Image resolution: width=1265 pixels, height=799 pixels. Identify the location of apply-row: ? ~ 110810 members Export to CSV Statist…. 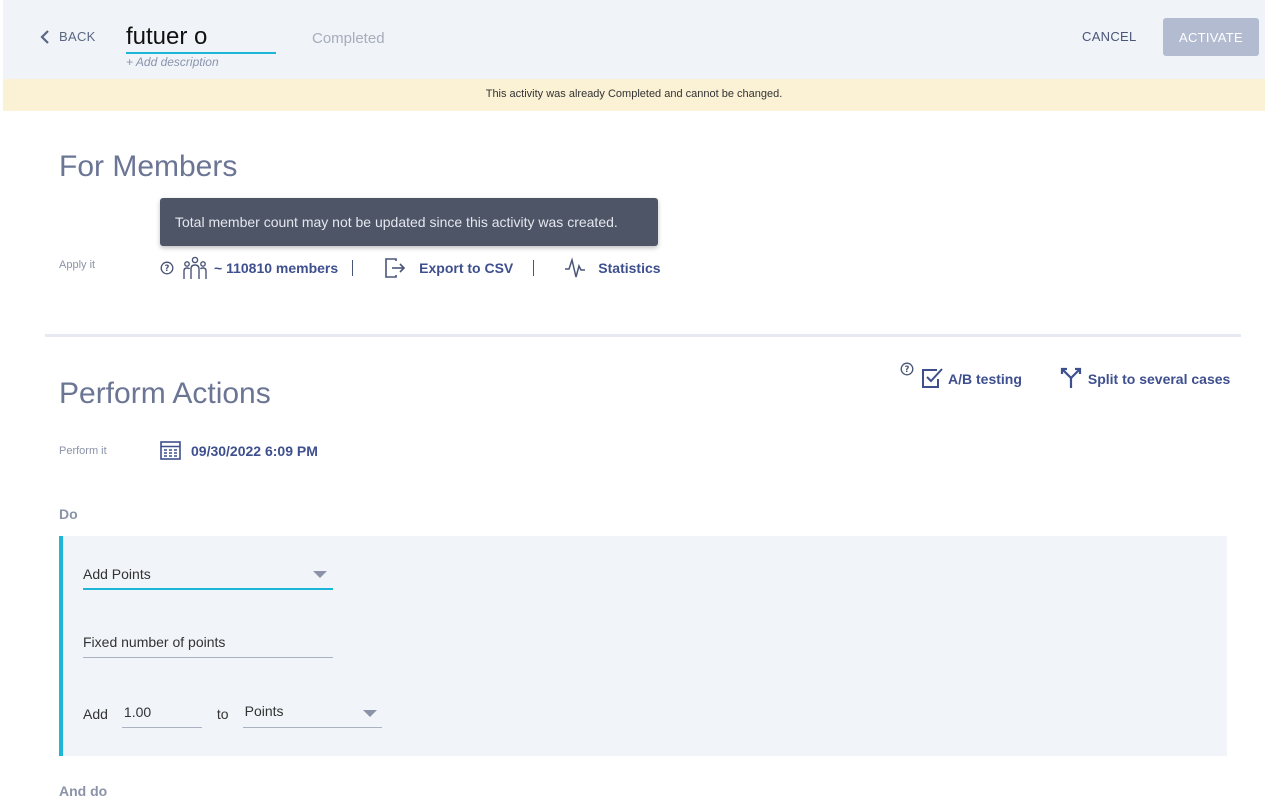
(410, 268).